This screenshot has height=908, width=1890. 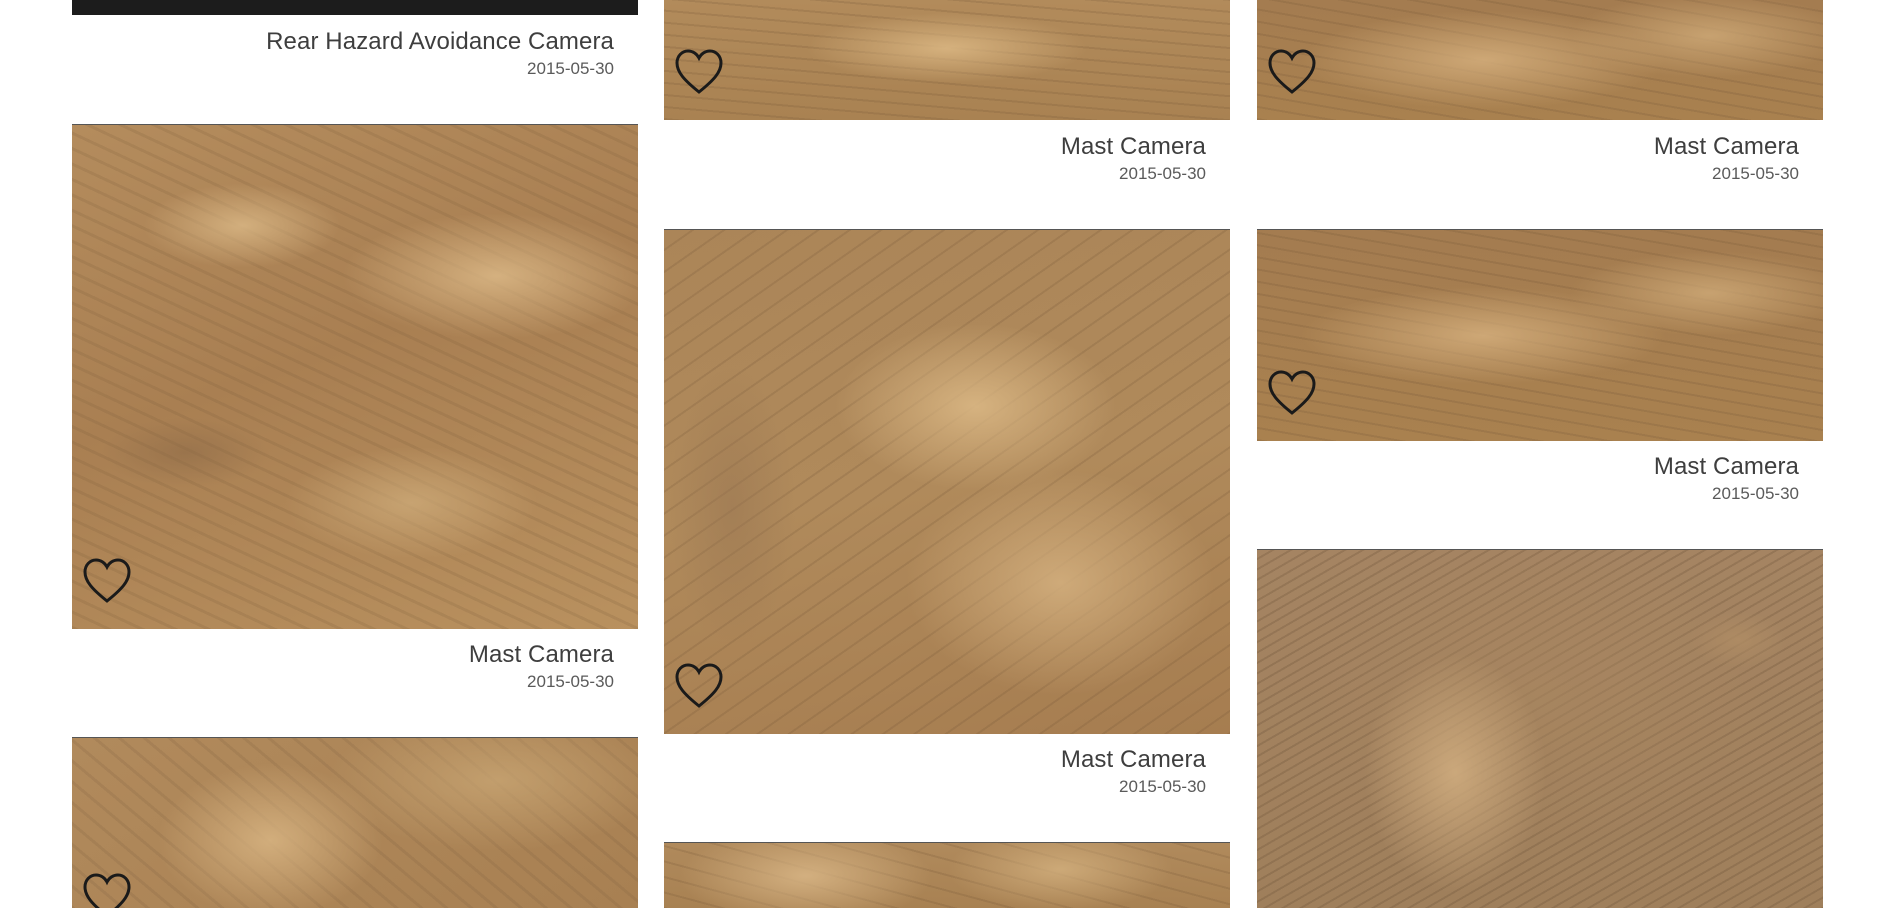 What do you see at coordinates (440, 41) in the screenshot?
I see `camera-name: Rear Hazard Avoidance Camera` at bounding box center [440, 41].